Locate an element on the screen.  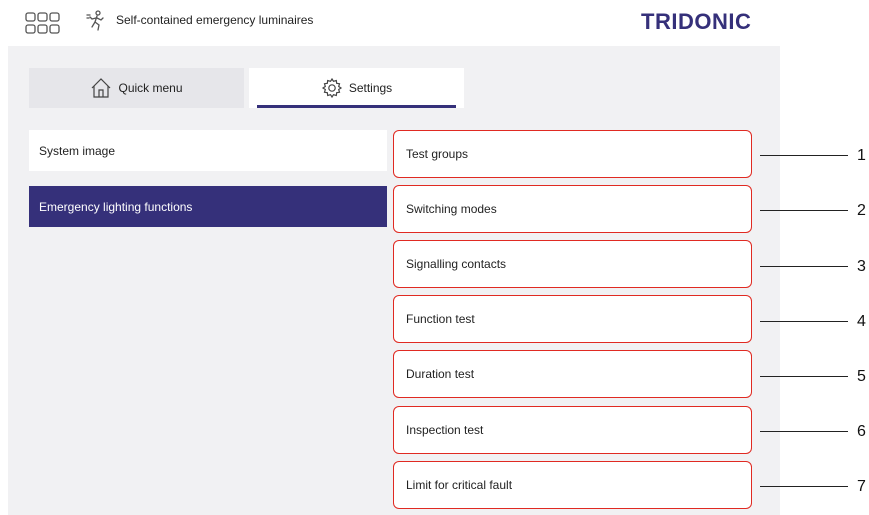
menu-item-label: Function test is located at coordinates (440, 319).